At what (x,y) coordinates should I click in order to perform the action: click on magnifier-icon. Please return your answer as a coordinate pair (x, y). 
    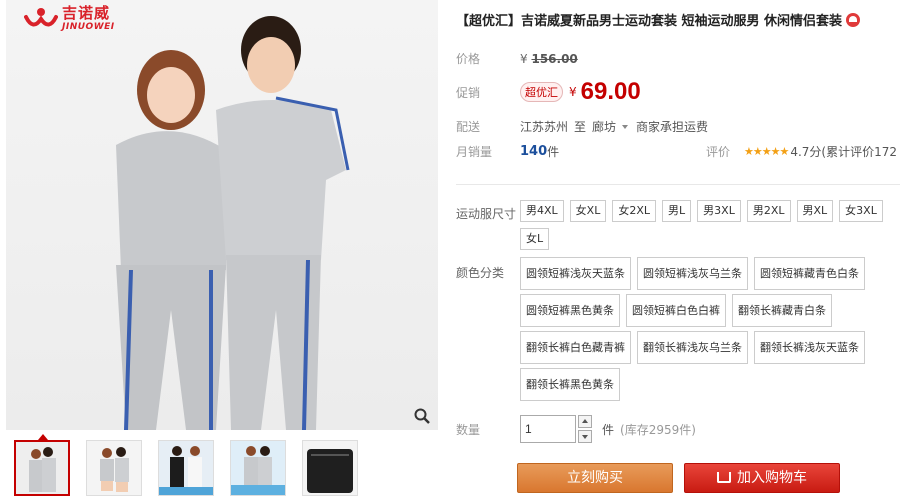
    Looking at the image, I should click on (422, 416).